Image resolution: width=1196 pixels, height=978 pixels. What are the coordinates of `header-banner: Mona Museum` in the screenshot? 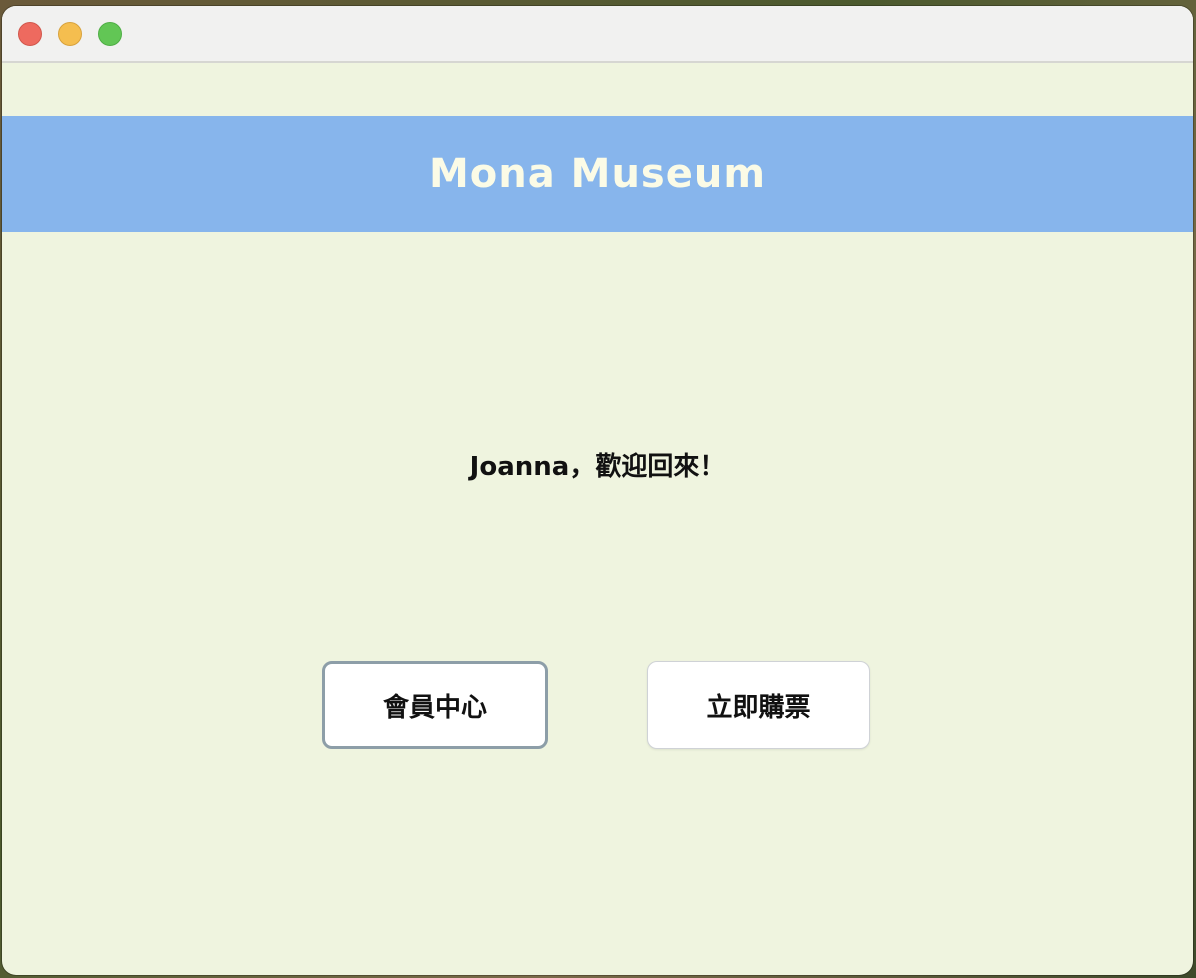 It's located at (597, 174).